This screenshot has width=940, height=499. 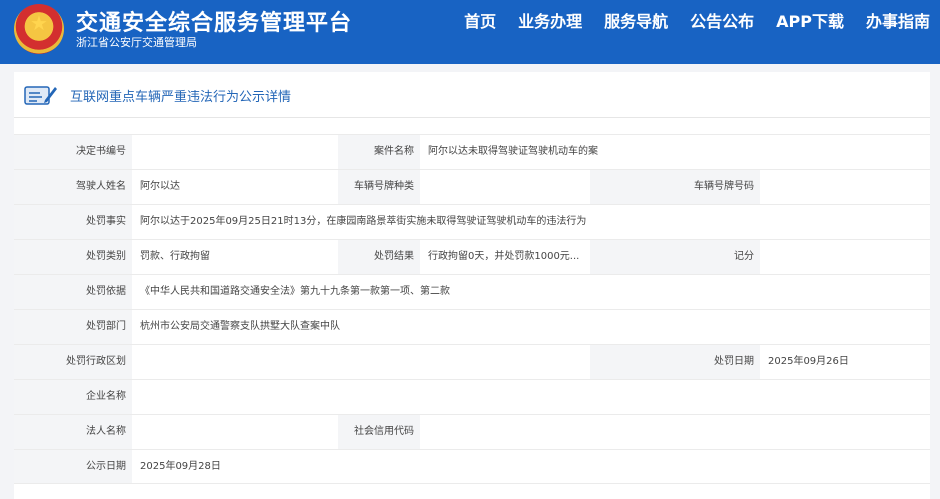 I want to click on panel-title: 互联网重点车辆严重违法行为公示详情, so click(x=181, y=97).